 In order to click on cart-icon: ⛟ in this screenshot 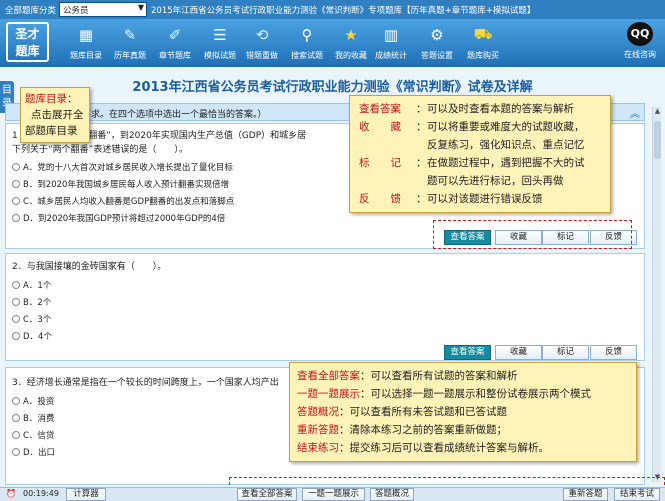, I will do `click(483, 34)`.